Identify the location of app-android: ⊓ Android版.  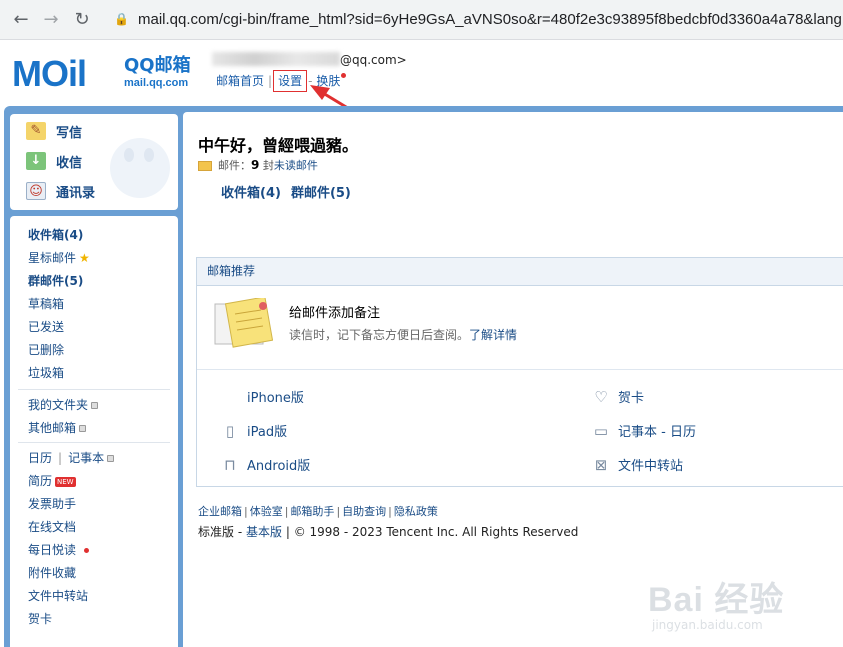
(266, 465).